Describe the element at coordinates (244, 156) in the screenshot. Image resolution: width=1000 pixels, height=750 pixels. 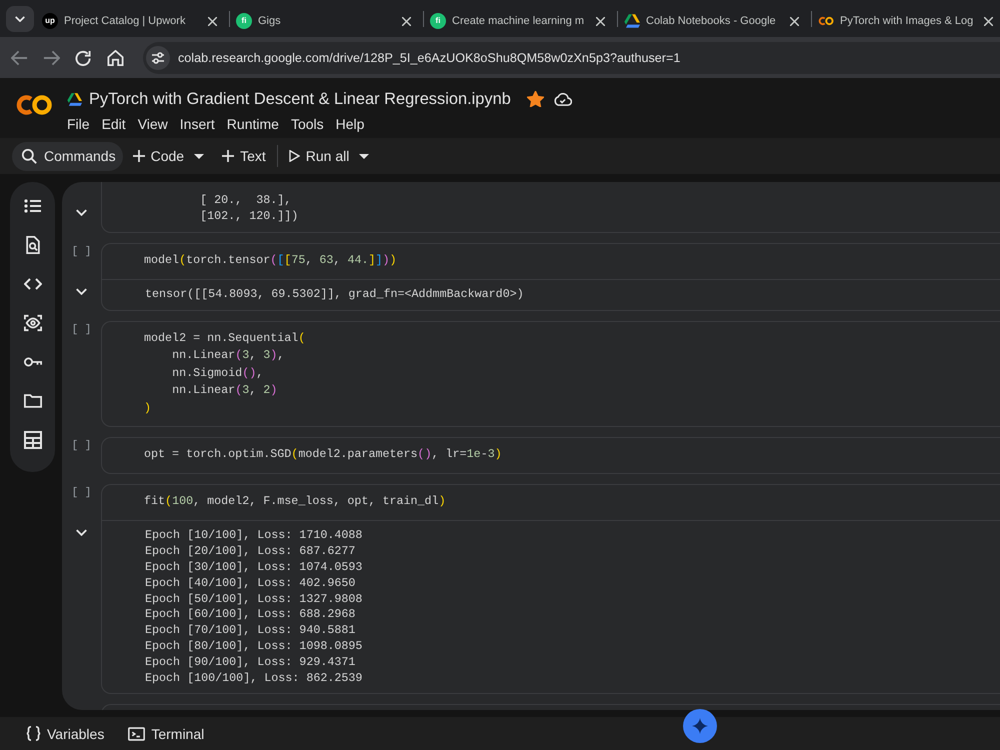
I see `add-cell-button: Text` at that location.